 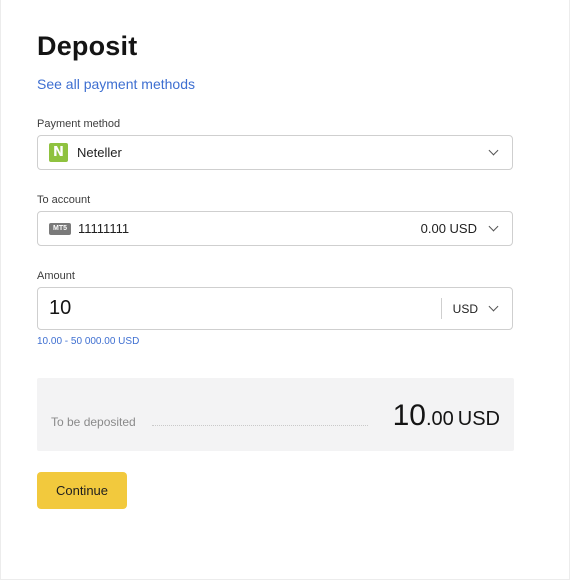 I want to click on amount-label: Amount, so click(x=56, y=276).